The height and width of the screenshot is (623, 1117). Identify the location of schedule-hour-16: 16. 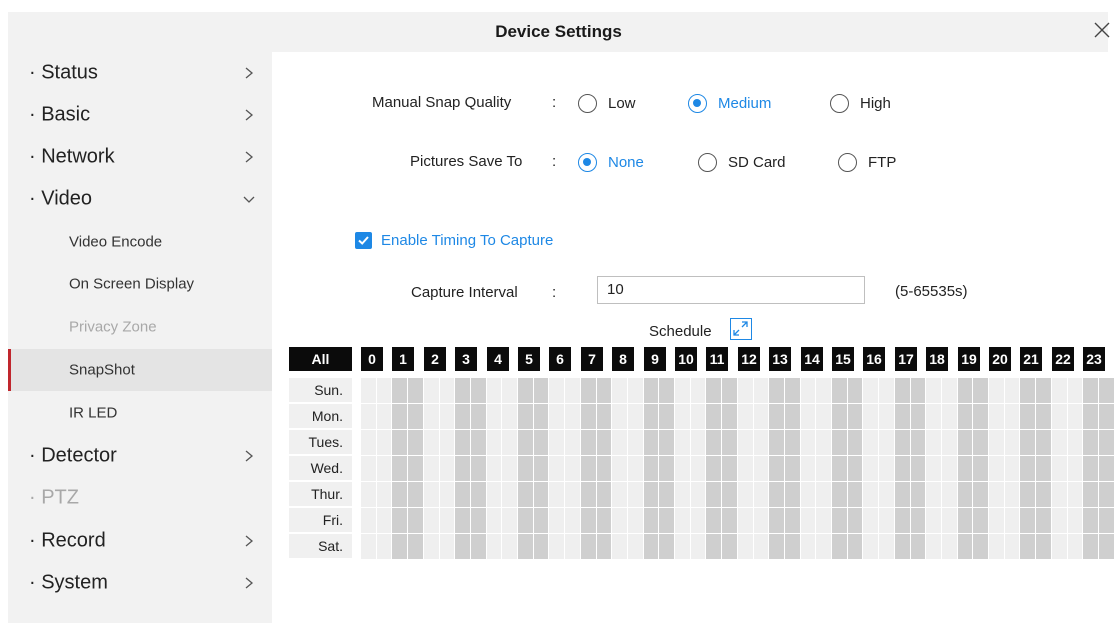
(874, 359).